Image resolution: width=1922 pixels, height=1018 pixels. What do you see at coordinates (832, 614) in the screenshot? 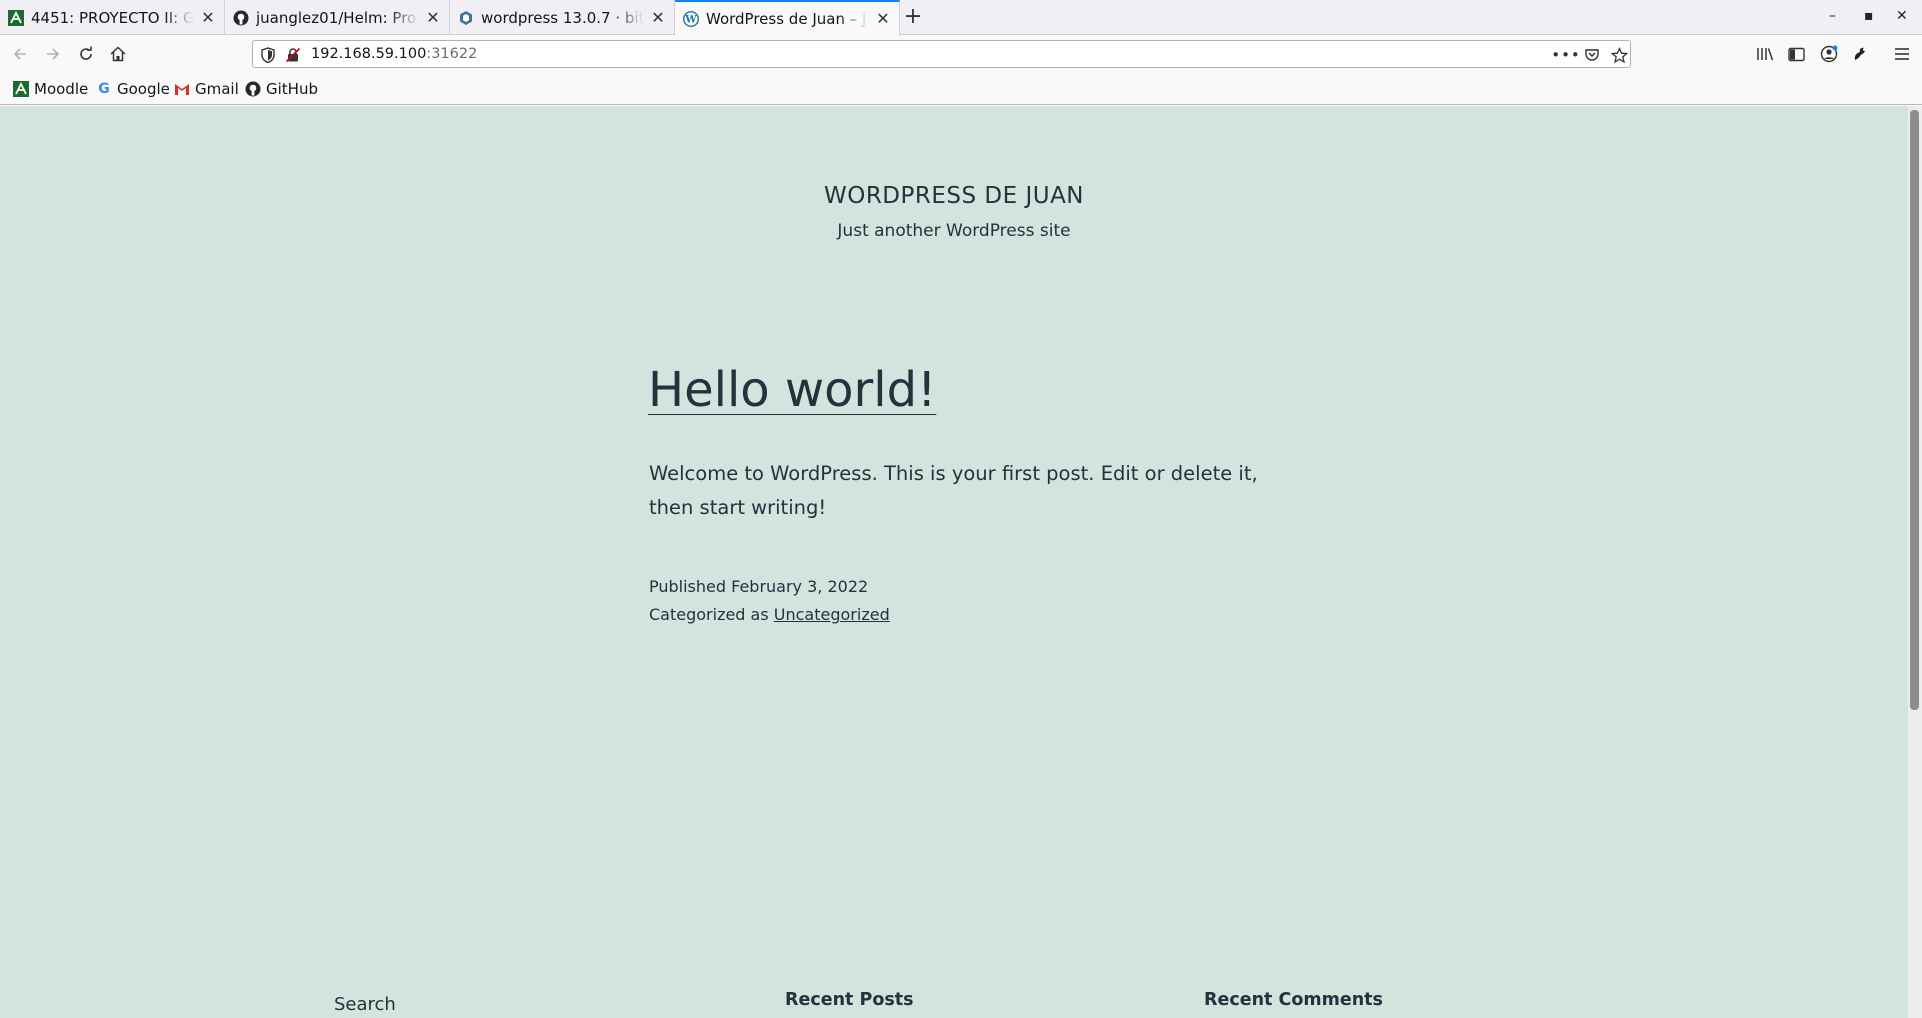
I see `category-link: Uncategorized` at bounding box center [832, 614].